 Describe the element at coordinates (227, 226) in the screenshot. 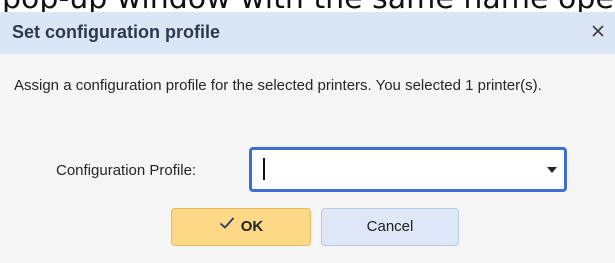

I see `checkmark-icon` at that location.